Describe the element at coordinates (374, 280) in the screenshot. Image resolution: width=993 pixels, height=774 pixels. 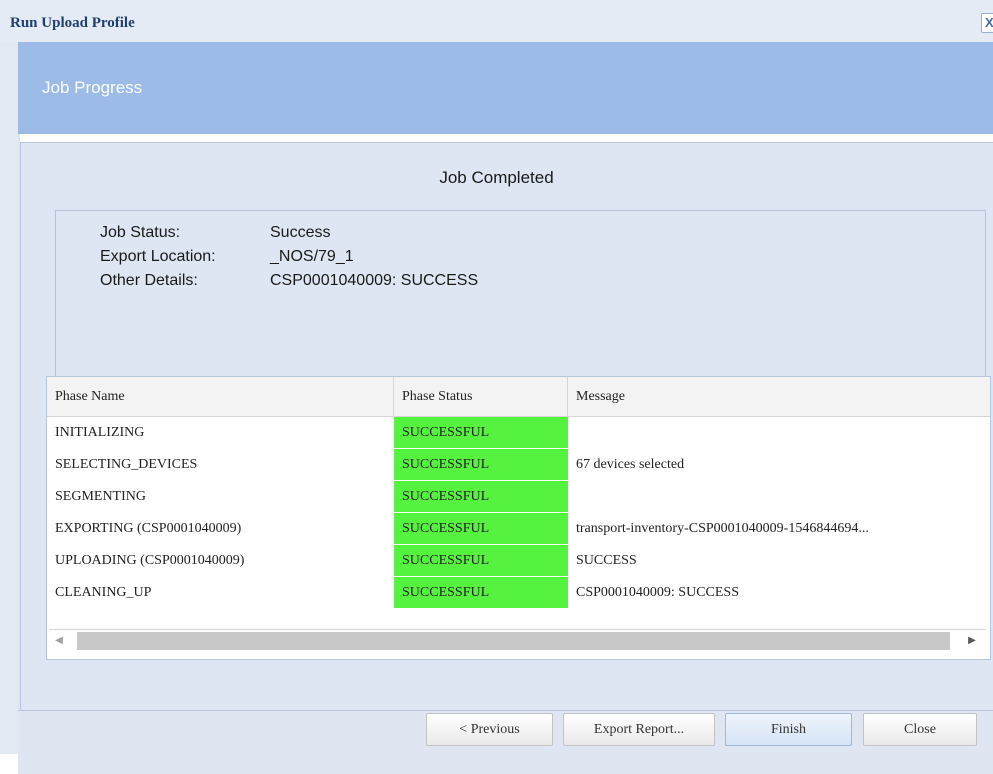
I see `other-details-value: CSP0001040009: SUCCESS` at that location.